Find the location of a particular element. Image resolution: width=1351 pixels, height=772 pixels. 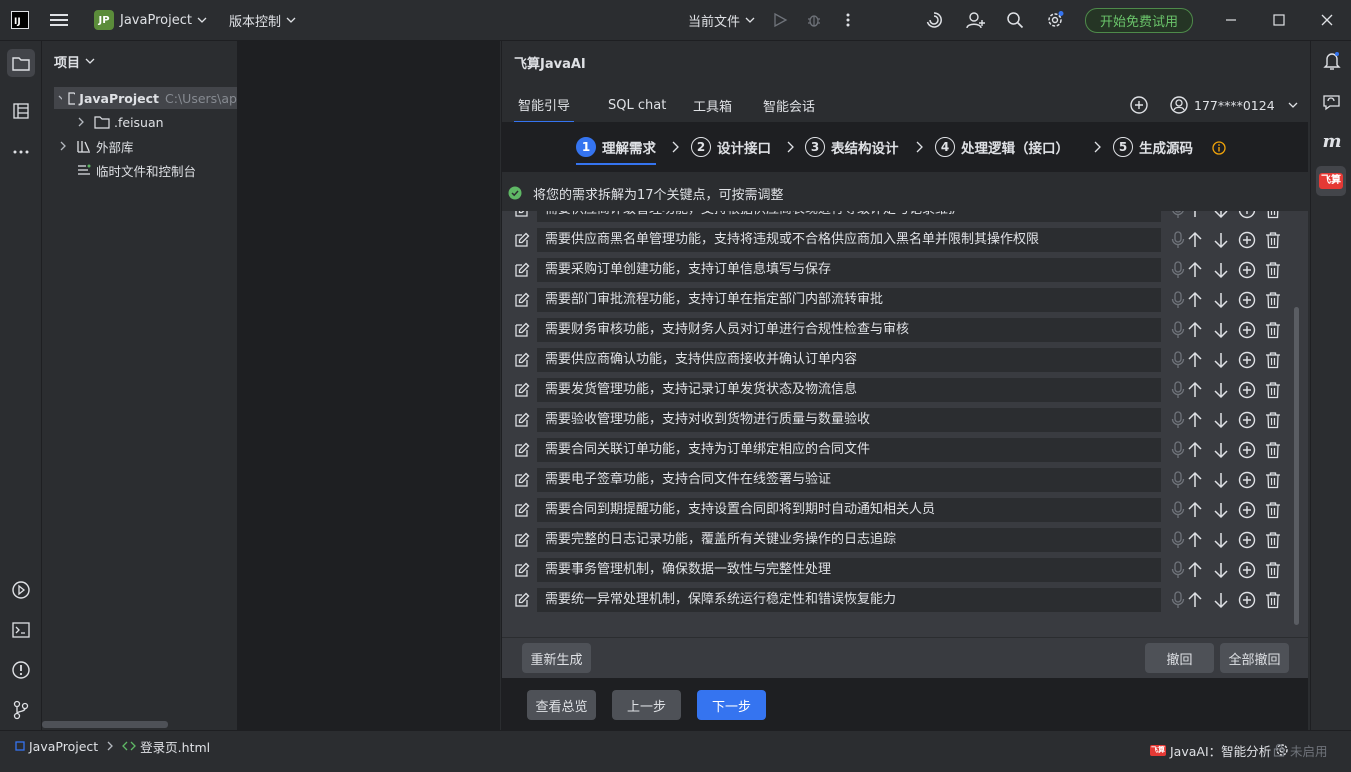

app-logo: IJ is located at coordinates (20, 20).